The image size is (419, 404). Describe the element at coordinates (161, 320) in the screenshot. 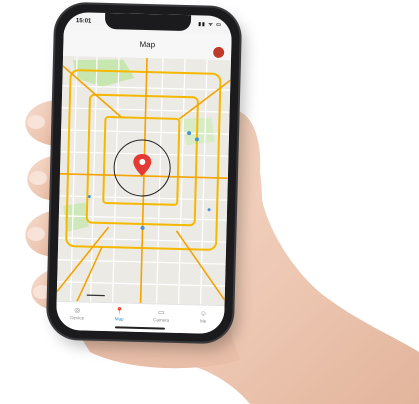

I see `tab-label: Camera` at that location.